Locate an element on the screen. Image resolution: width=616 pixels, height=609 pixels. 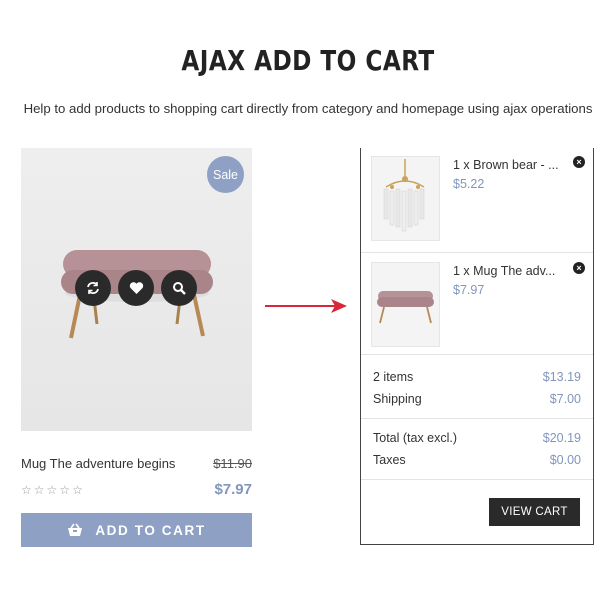
quick-view-button is located at coordinates (179, 288).